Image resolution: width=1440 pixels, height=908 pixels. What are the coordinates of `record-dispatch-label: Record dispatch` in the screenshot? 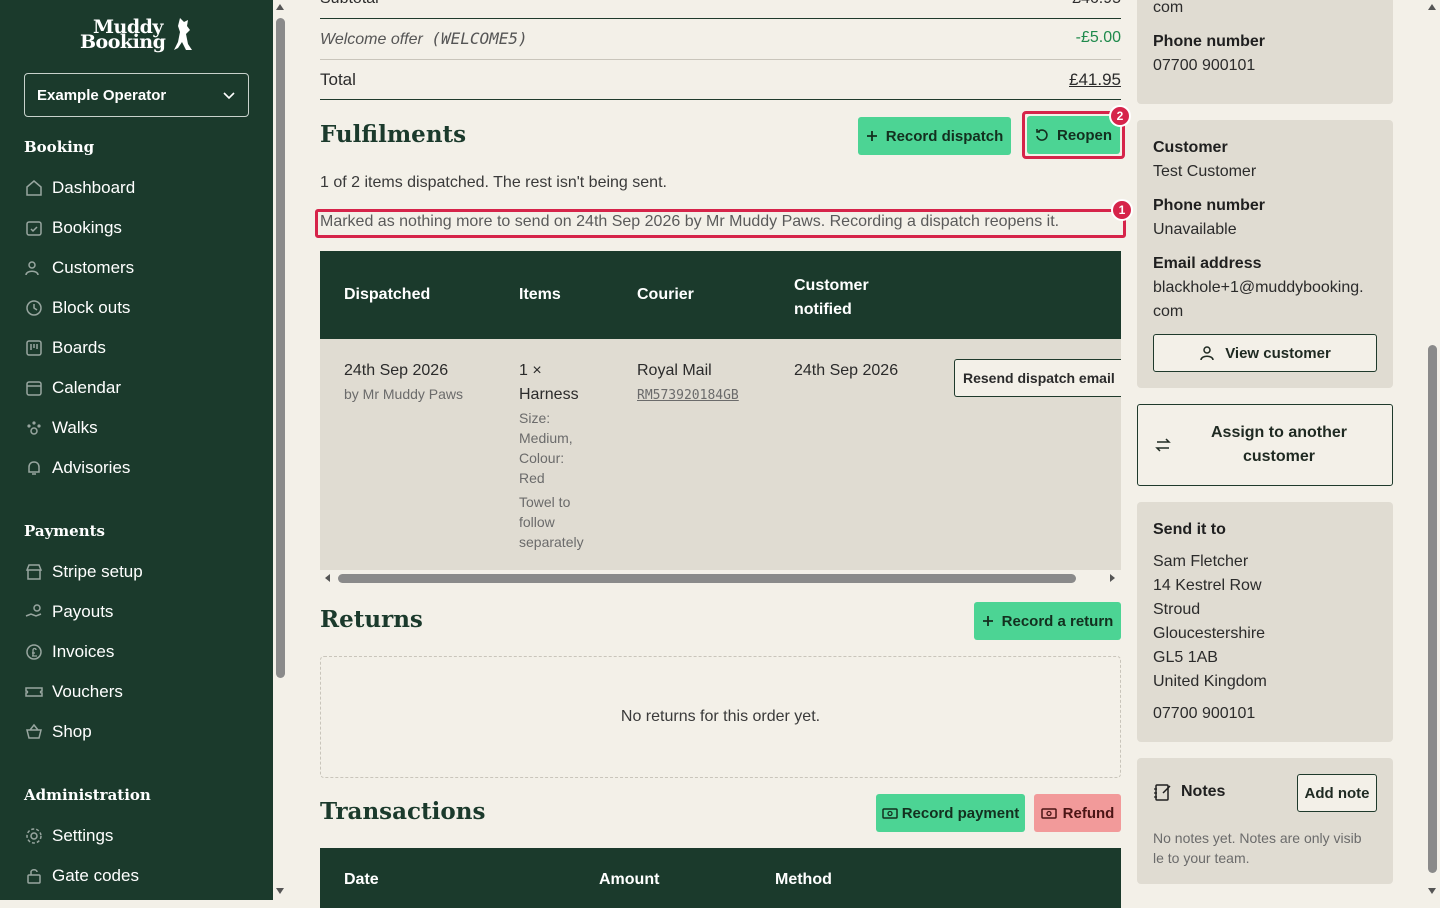 It's located at (944, 136).